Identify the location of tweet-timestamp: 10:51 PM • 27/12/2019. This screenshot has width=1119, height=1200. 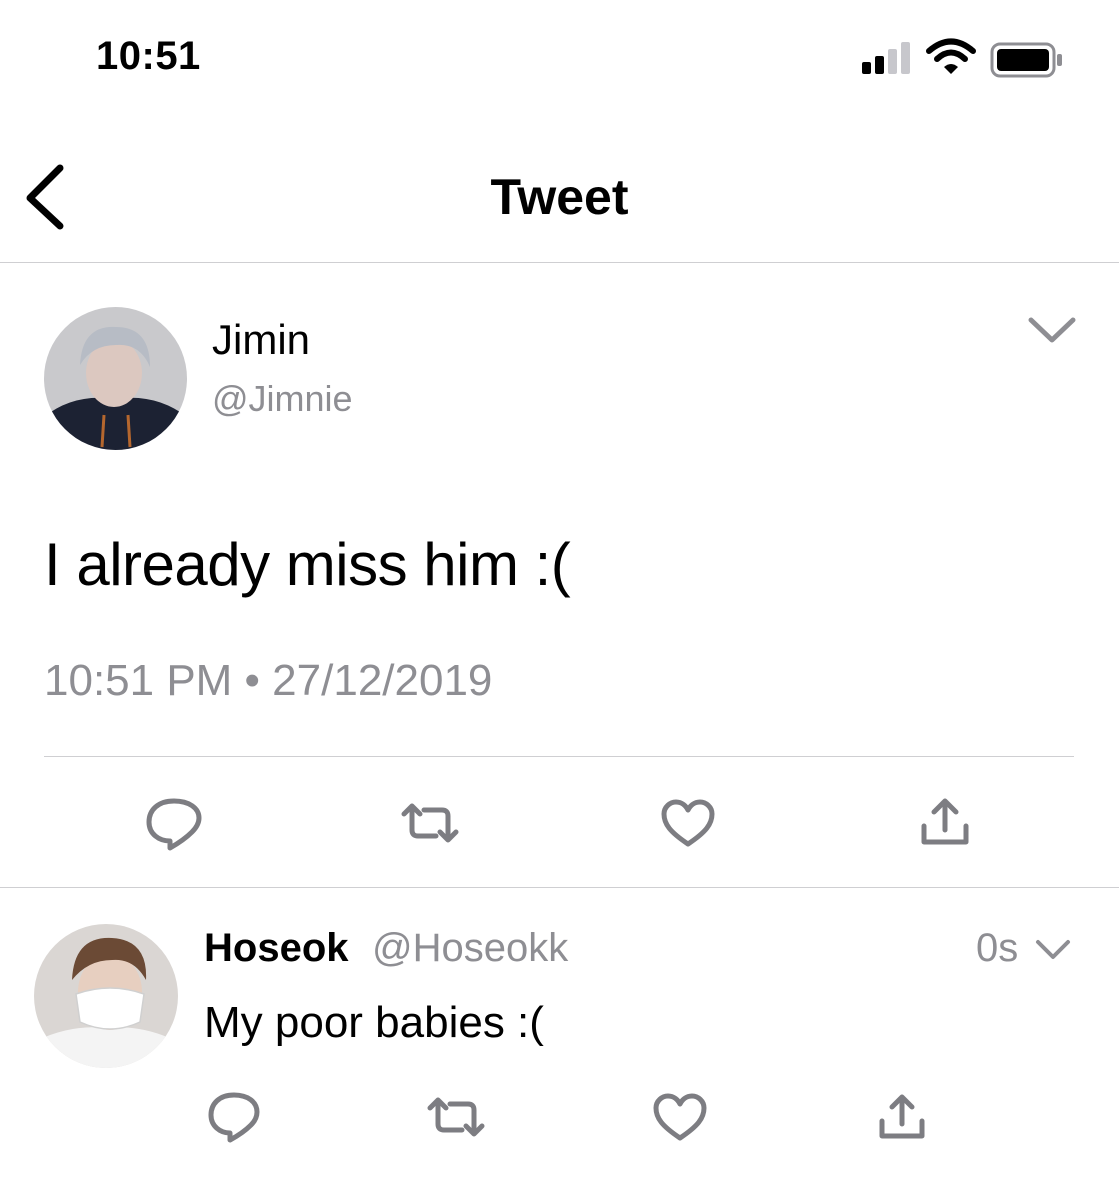
(268, 680).